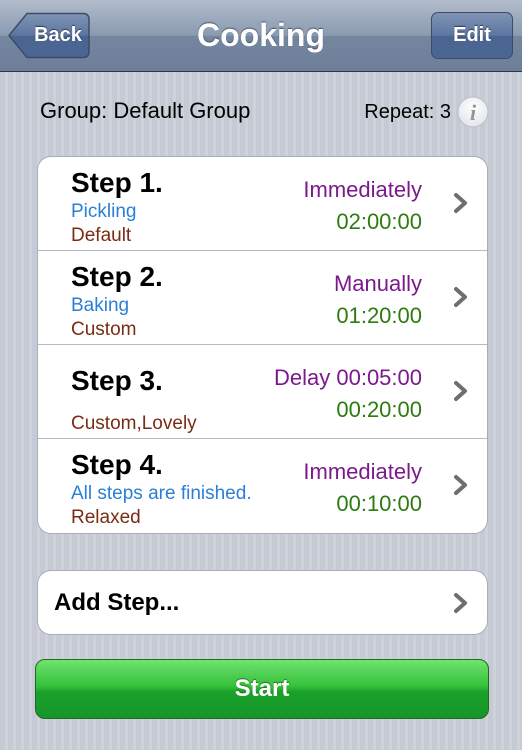 Image resolution: width=522 pixels, height=750 pixels. I want to click on step-row: Step 2. Baking Custom Manually 01:20:00, so click(262, 298).